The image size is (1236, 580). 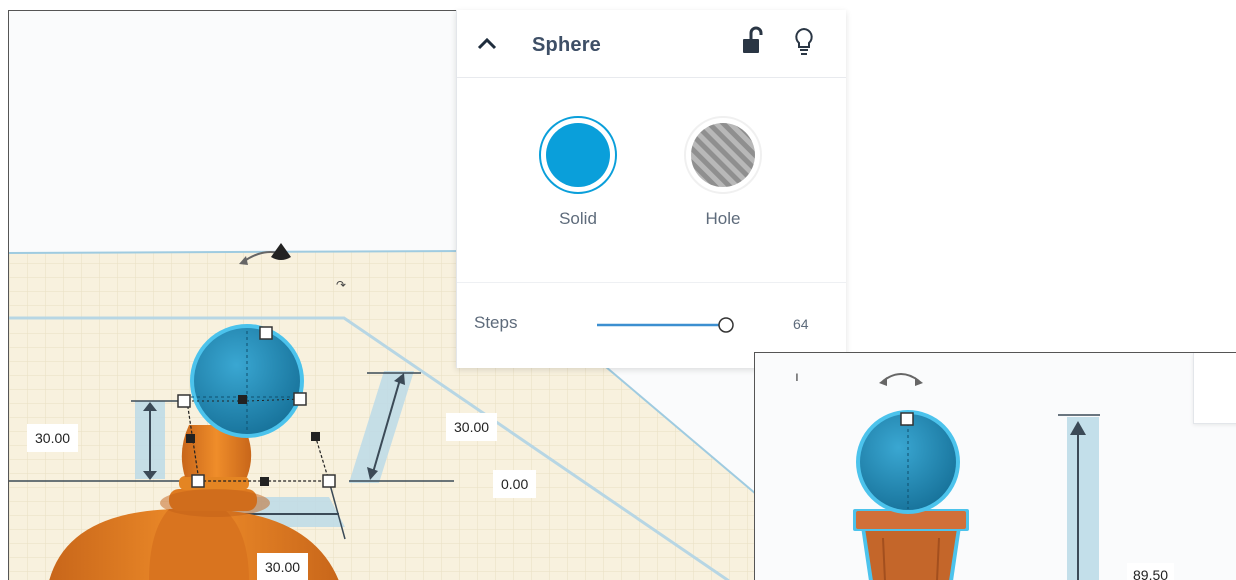 What do you see at coordinates (578, 218) in the screenshot?
I see `solid-label: Solid` at bounding box center [578, 218].